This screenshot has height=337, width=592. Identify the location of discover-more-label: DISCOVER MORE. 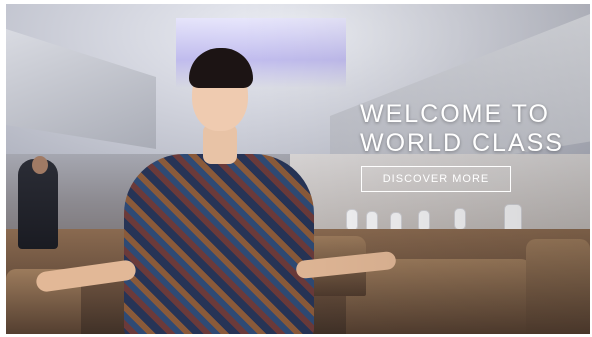
(436, 179).